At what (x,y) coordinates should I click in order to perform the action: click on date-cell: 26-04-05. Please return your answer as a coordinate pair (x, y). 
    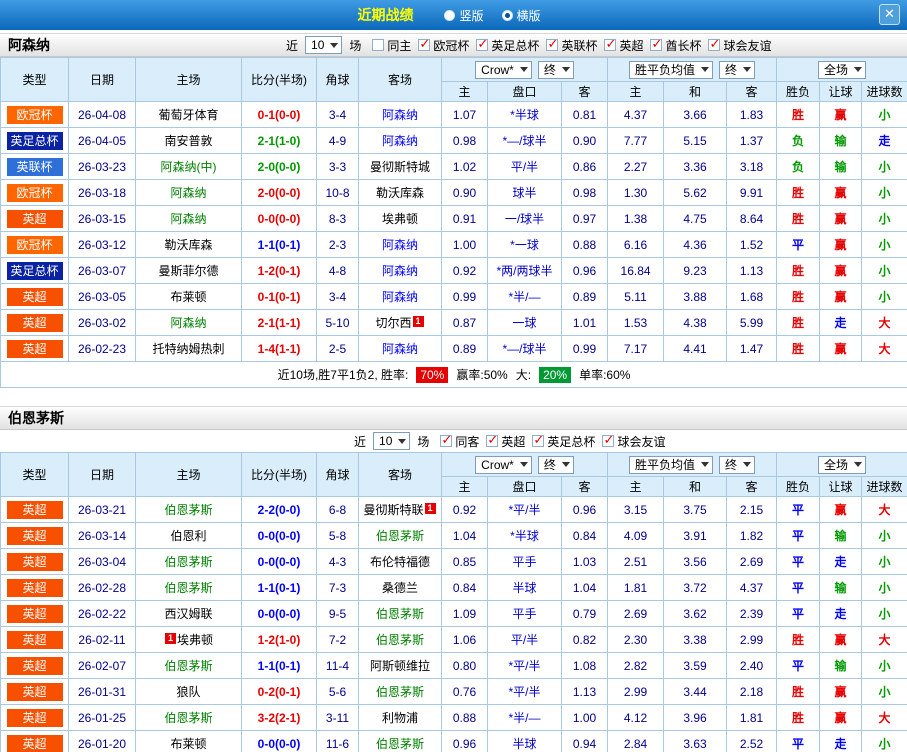
    Looking at the image, I should click on (102, 140).